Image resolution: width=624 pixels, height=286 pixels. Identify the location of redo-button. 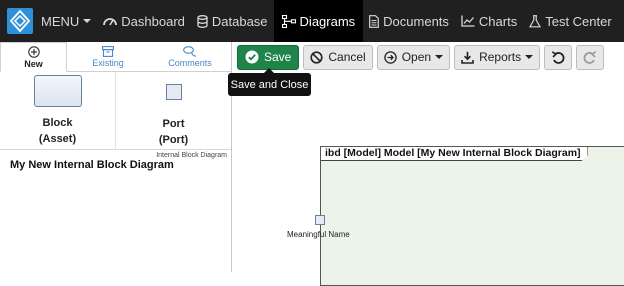
(590, 57).